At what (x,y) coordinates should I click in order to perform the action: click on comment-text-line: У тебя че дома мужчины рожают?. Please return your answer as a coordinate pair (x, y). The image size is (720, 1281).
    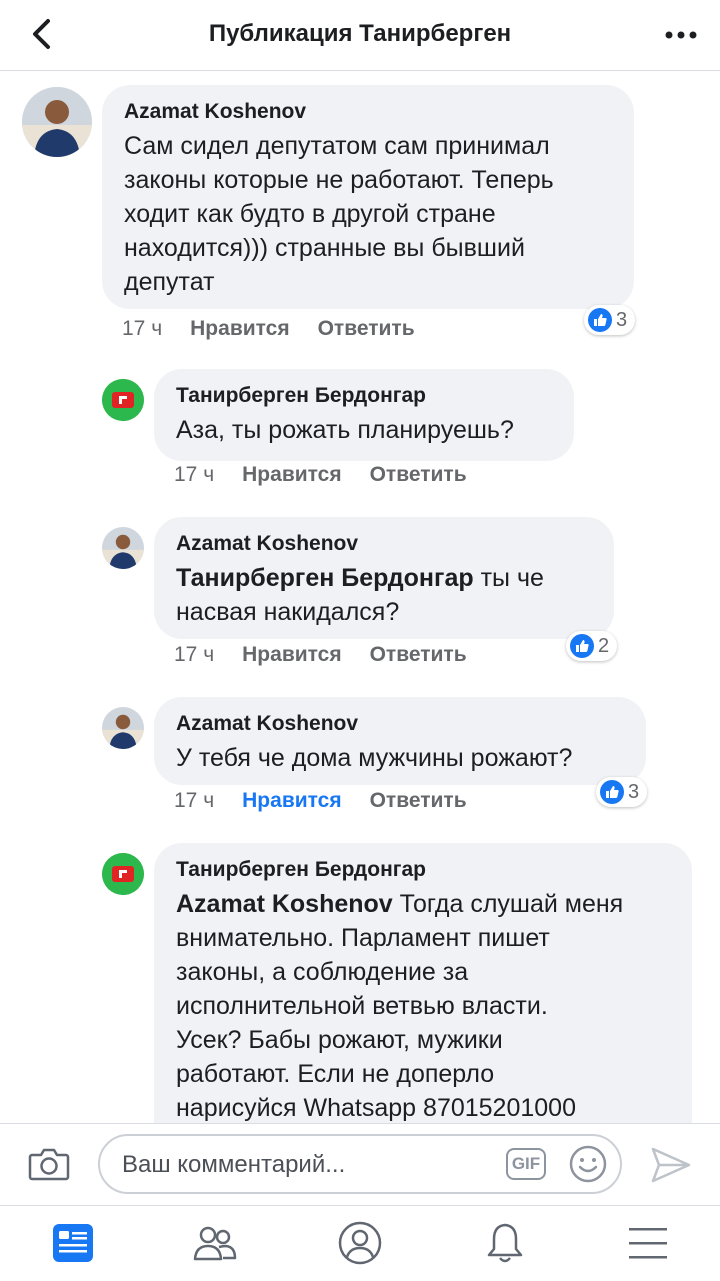
    Looking at the image, I should click on (374, 758).